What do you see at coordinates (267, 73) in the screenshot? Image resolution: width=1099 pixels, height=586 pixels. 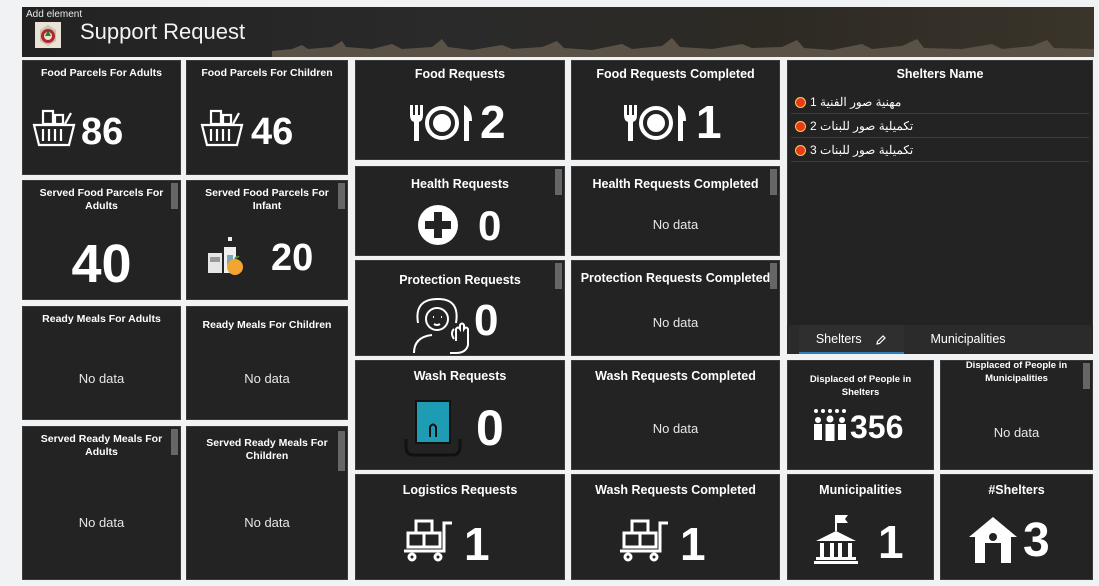 I see `panel-title: Food Parcels For Children` at bounding box center [267, 73].